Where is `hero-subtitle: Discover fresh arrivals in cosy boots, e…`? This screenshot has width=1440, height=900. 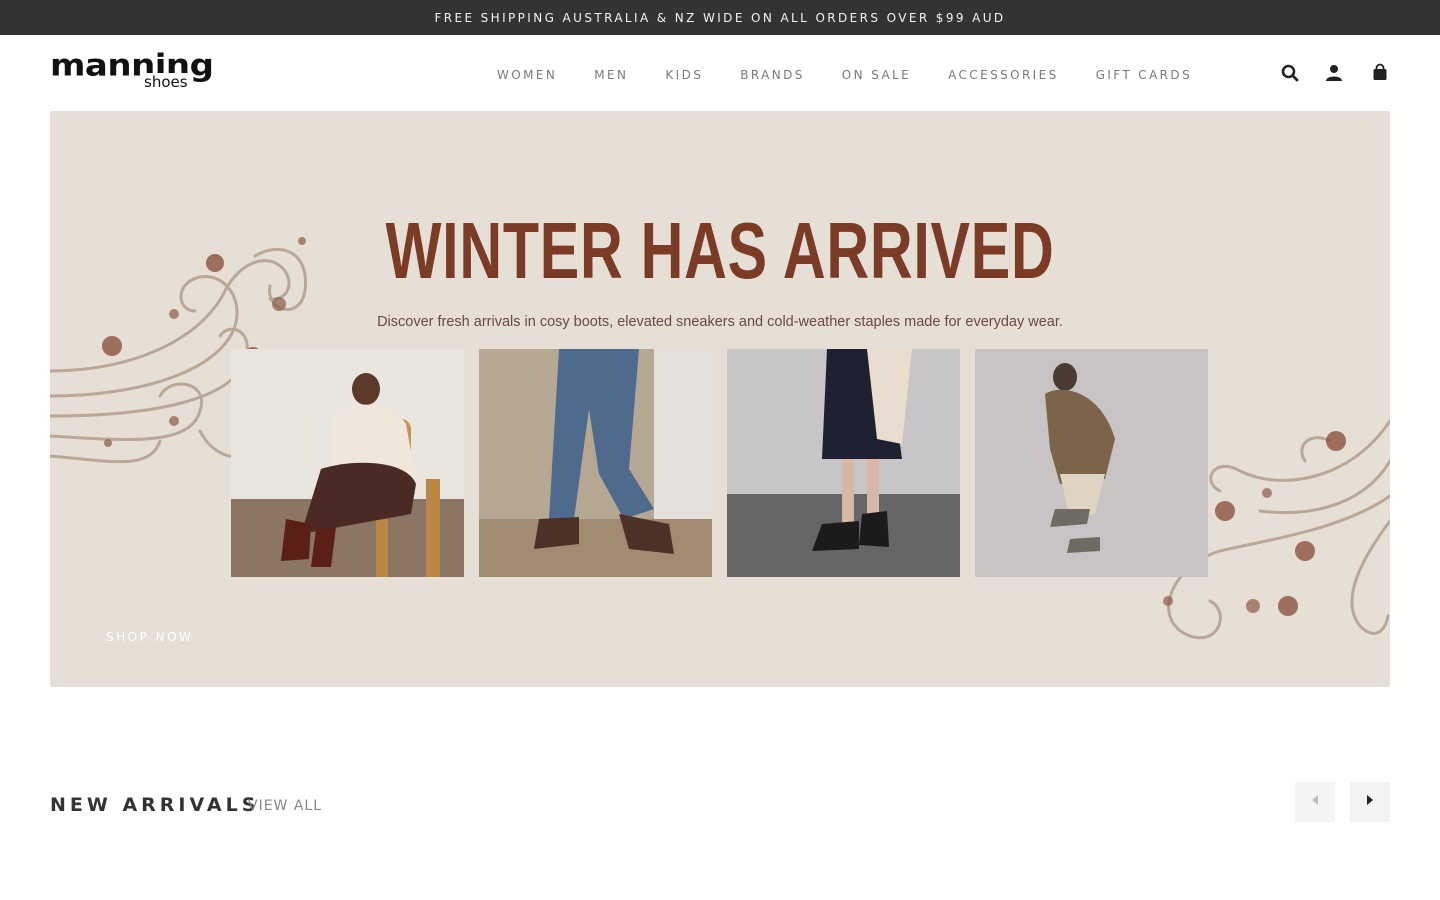
hero-subtitle: Discover fresh arrivals in cosy boots, e… is located at coordinates (720, 322).